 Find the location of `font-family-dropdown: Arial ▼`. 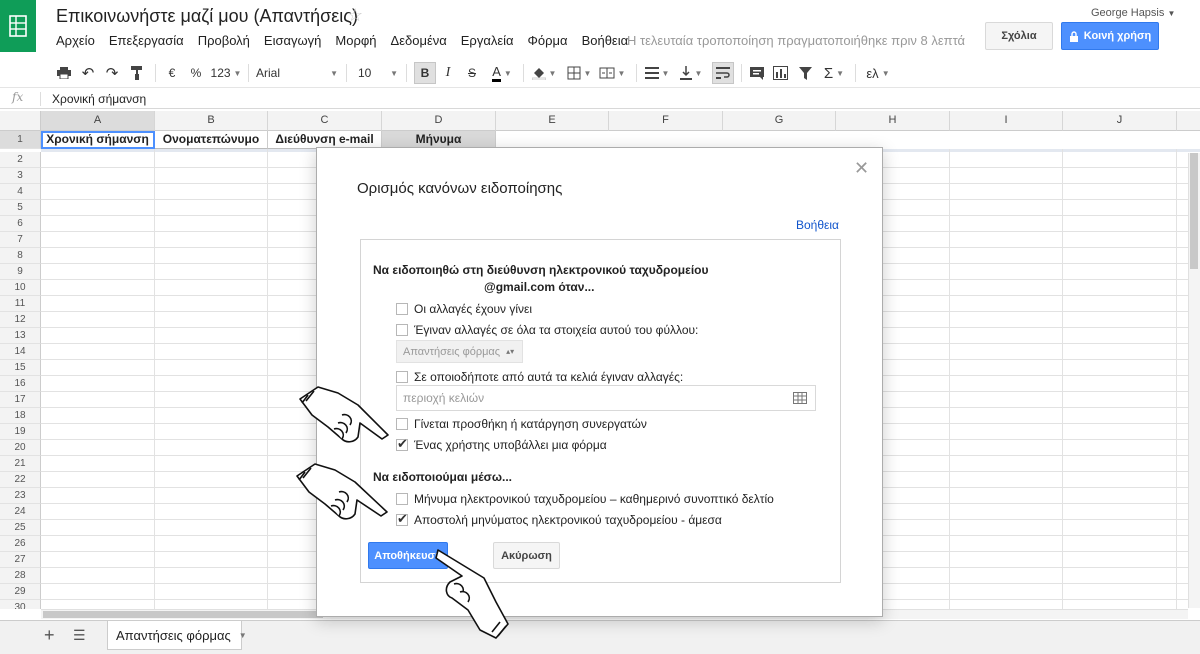

font-family-dropdown: Arial ▼ is located at coordinates (297, 73).